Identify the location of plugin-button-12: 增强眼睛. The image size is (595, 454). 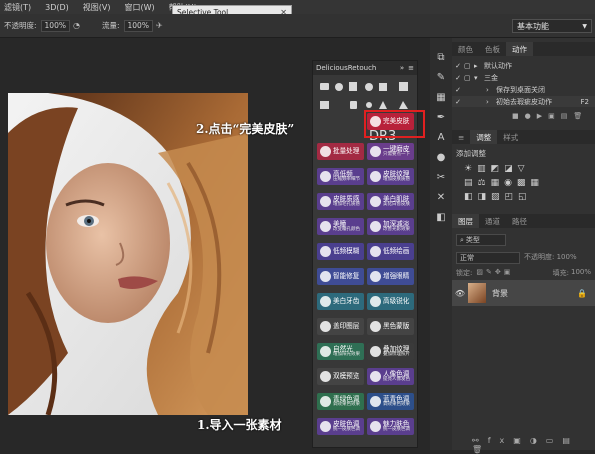
(390, 276).